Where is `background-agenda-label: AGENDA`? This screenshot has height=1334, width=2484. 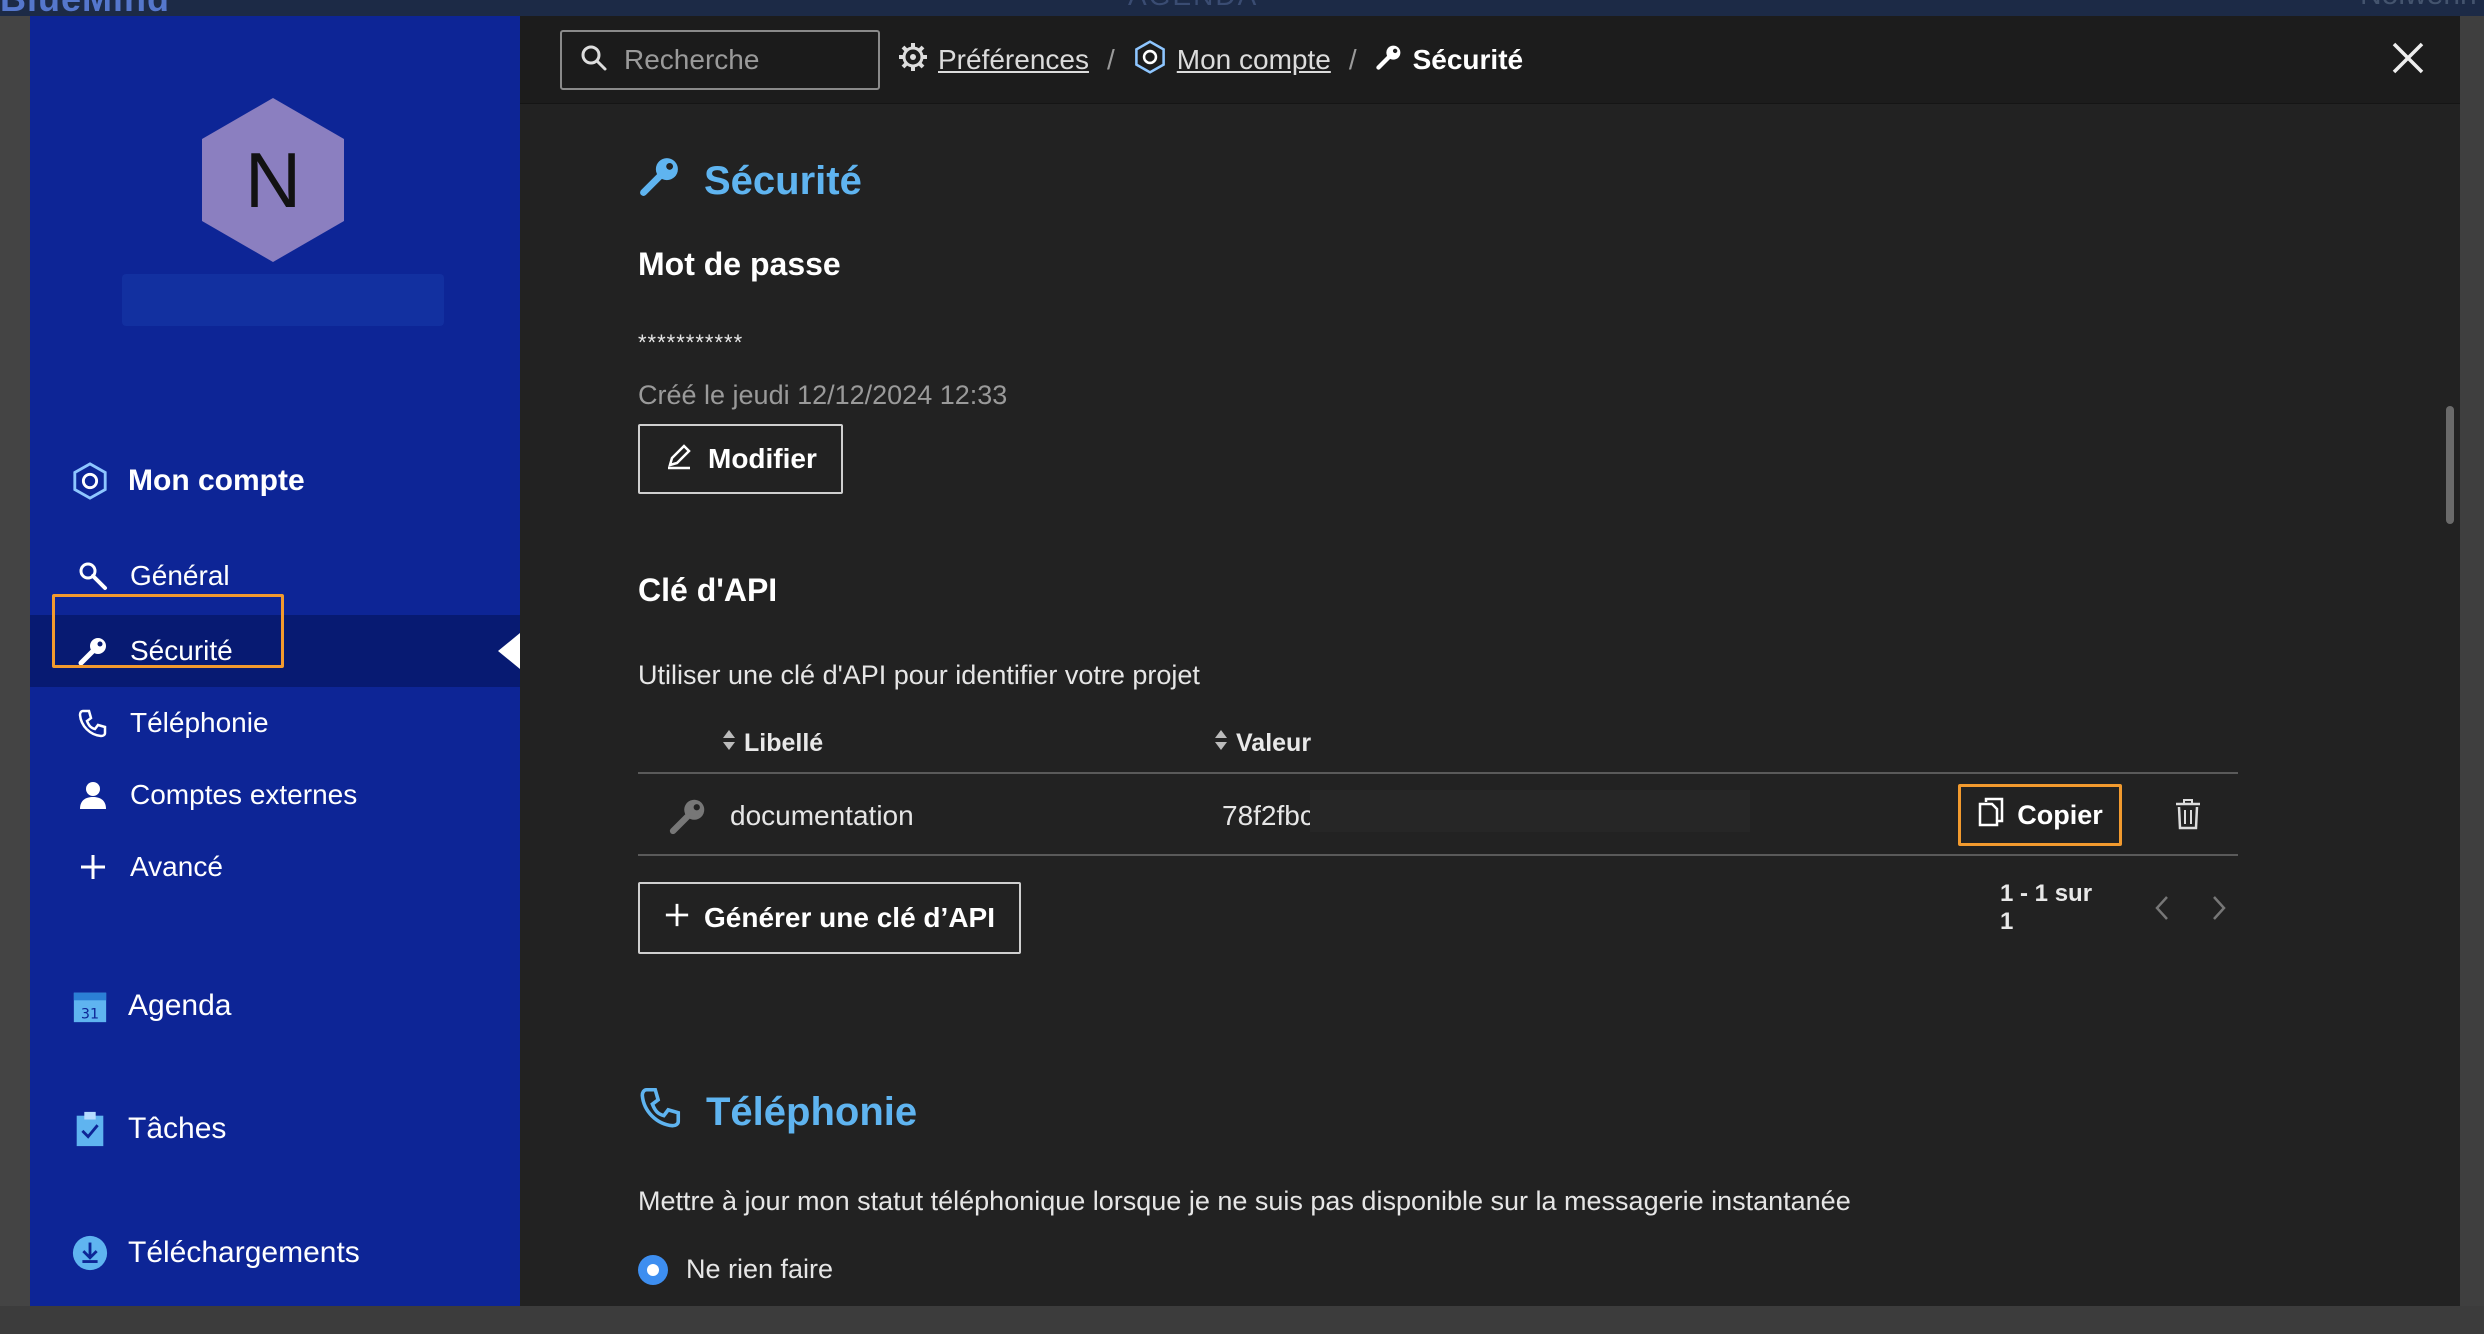 background-agenda-label: AGENDA is located at coordinates (1193, 6).